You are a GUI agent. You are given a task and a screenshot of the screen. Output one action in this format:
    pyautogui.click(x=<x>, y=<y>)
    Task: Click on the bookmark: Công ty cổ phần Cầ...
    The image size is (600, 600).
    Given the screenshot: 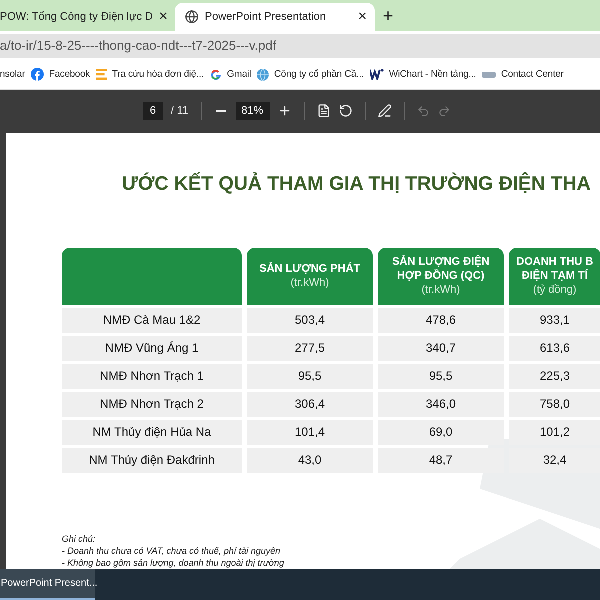 What is the action you would take?
    pyautogui.click(x=310, y=74)
    